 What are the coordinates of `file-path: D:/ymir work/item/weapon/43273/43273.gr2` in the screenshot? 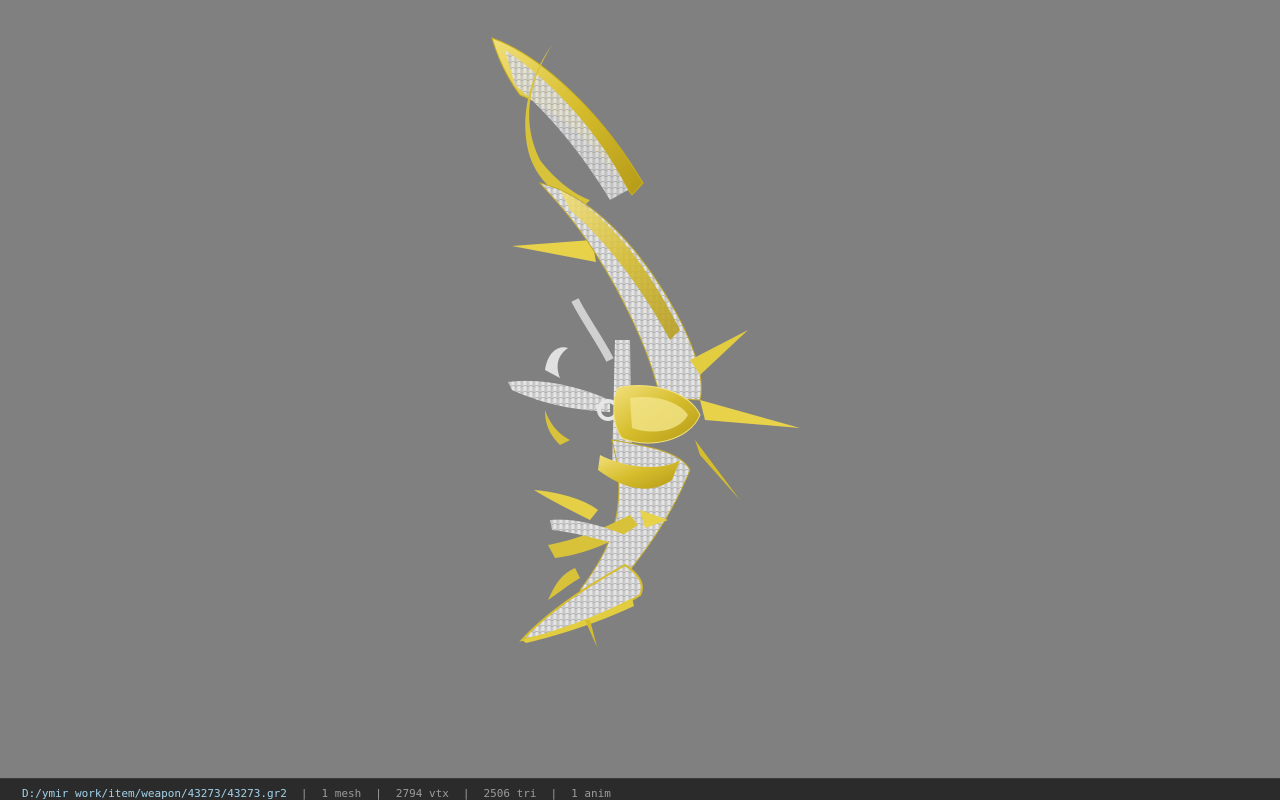 It's located at (154, 793).